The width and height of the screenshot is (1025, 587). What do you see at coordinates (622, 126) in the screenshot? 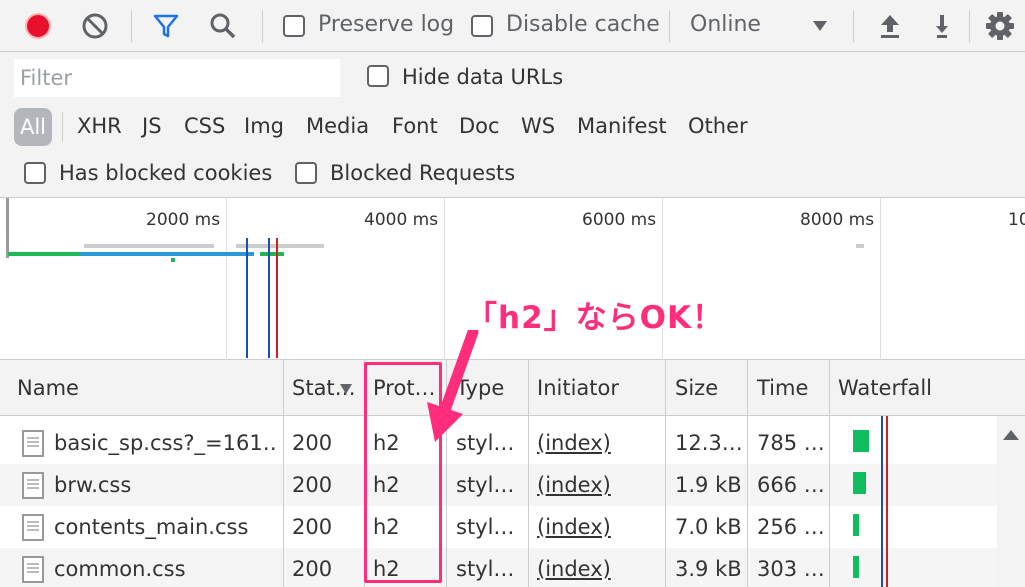
I see `type-filter-manifest: Manifest` at bounding box center [622, 126].